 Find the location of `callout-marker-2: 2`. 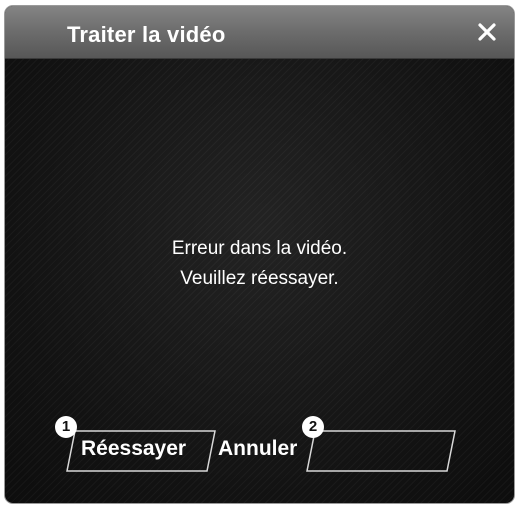

callout-marker-2: 2 is located at coordinates (313, 427).